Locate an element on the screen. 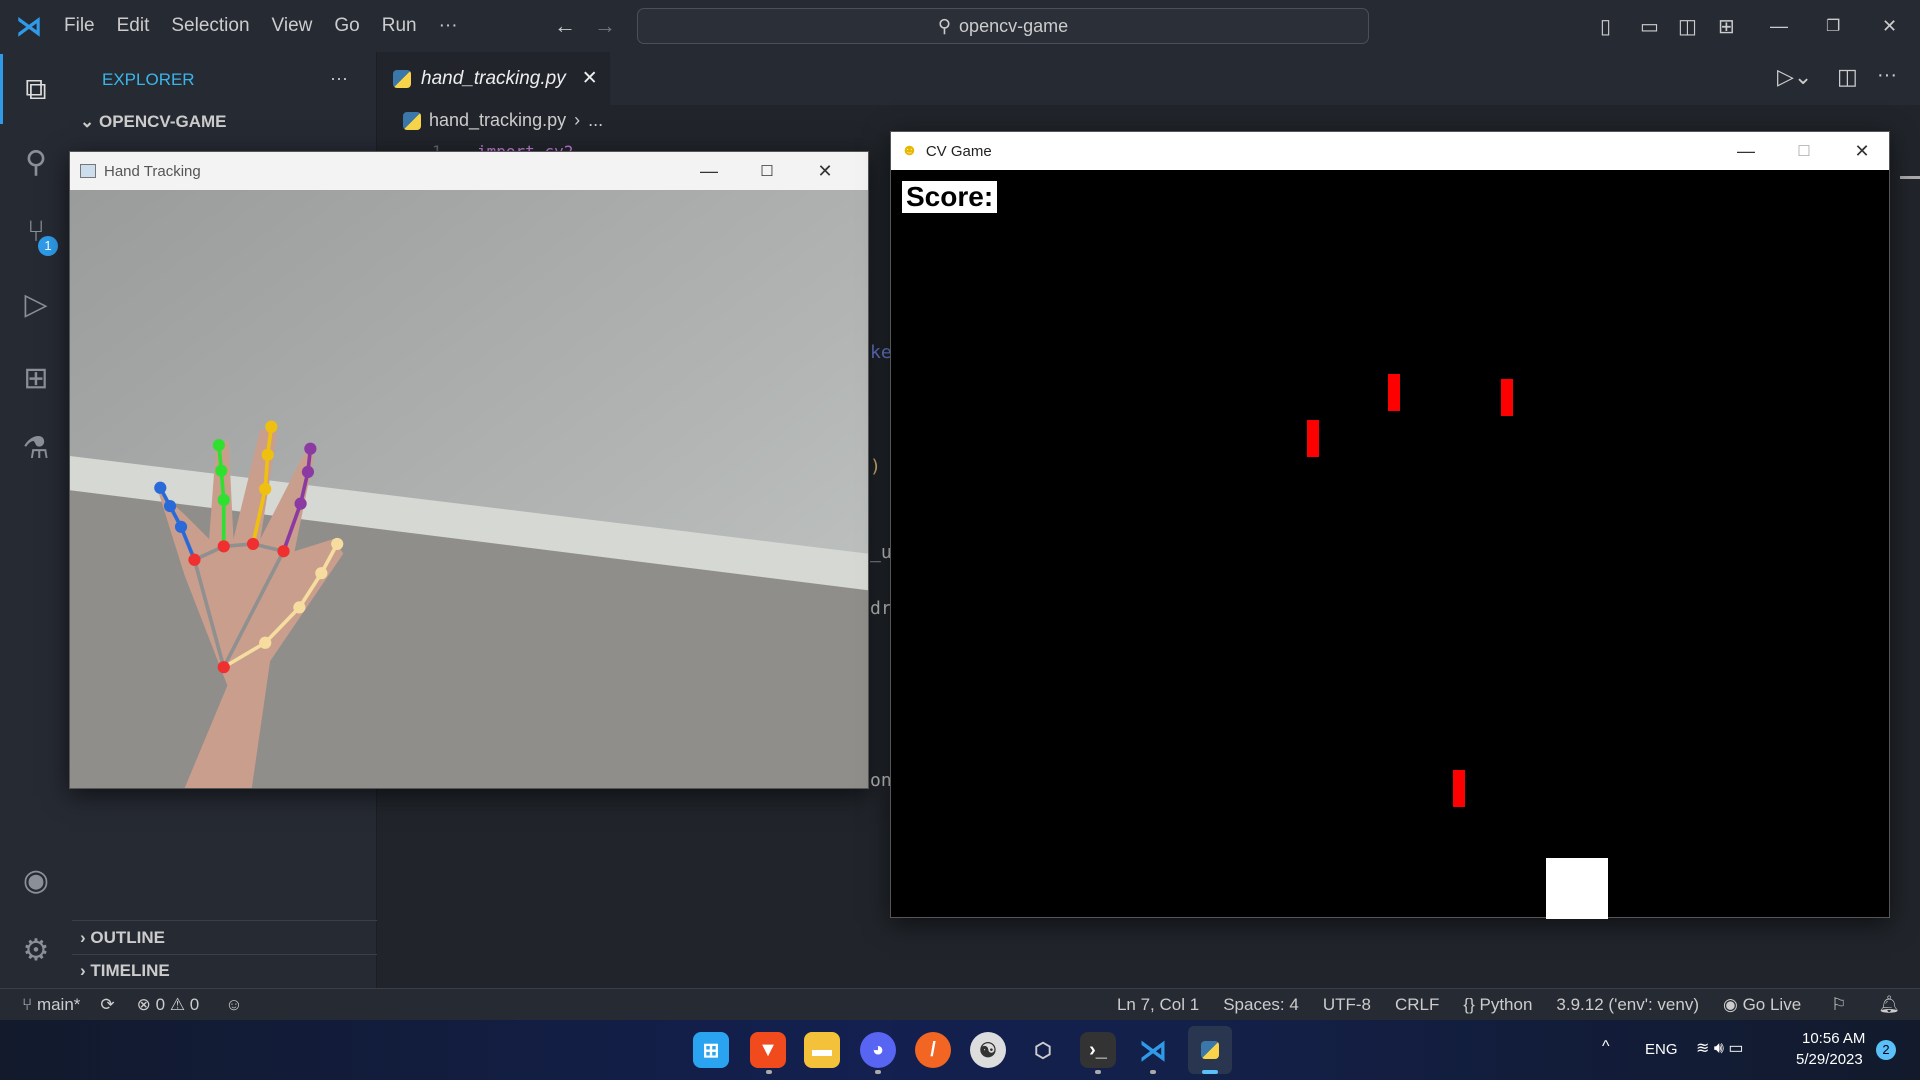 The width and height of the screenshot is (1920, 1080). language-mode: {} Python is located at coordinates (1497, 1005).